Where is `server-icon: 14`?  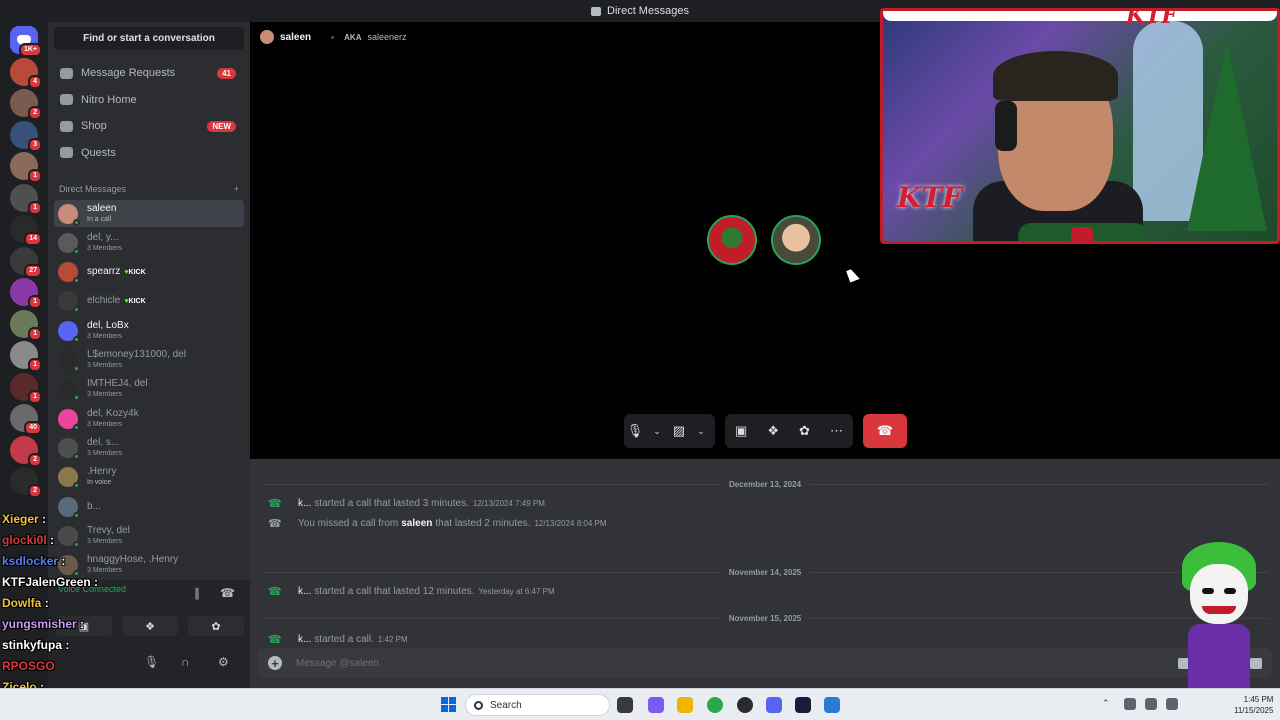 server-icon: 14 is located at coordinates (26, 230).